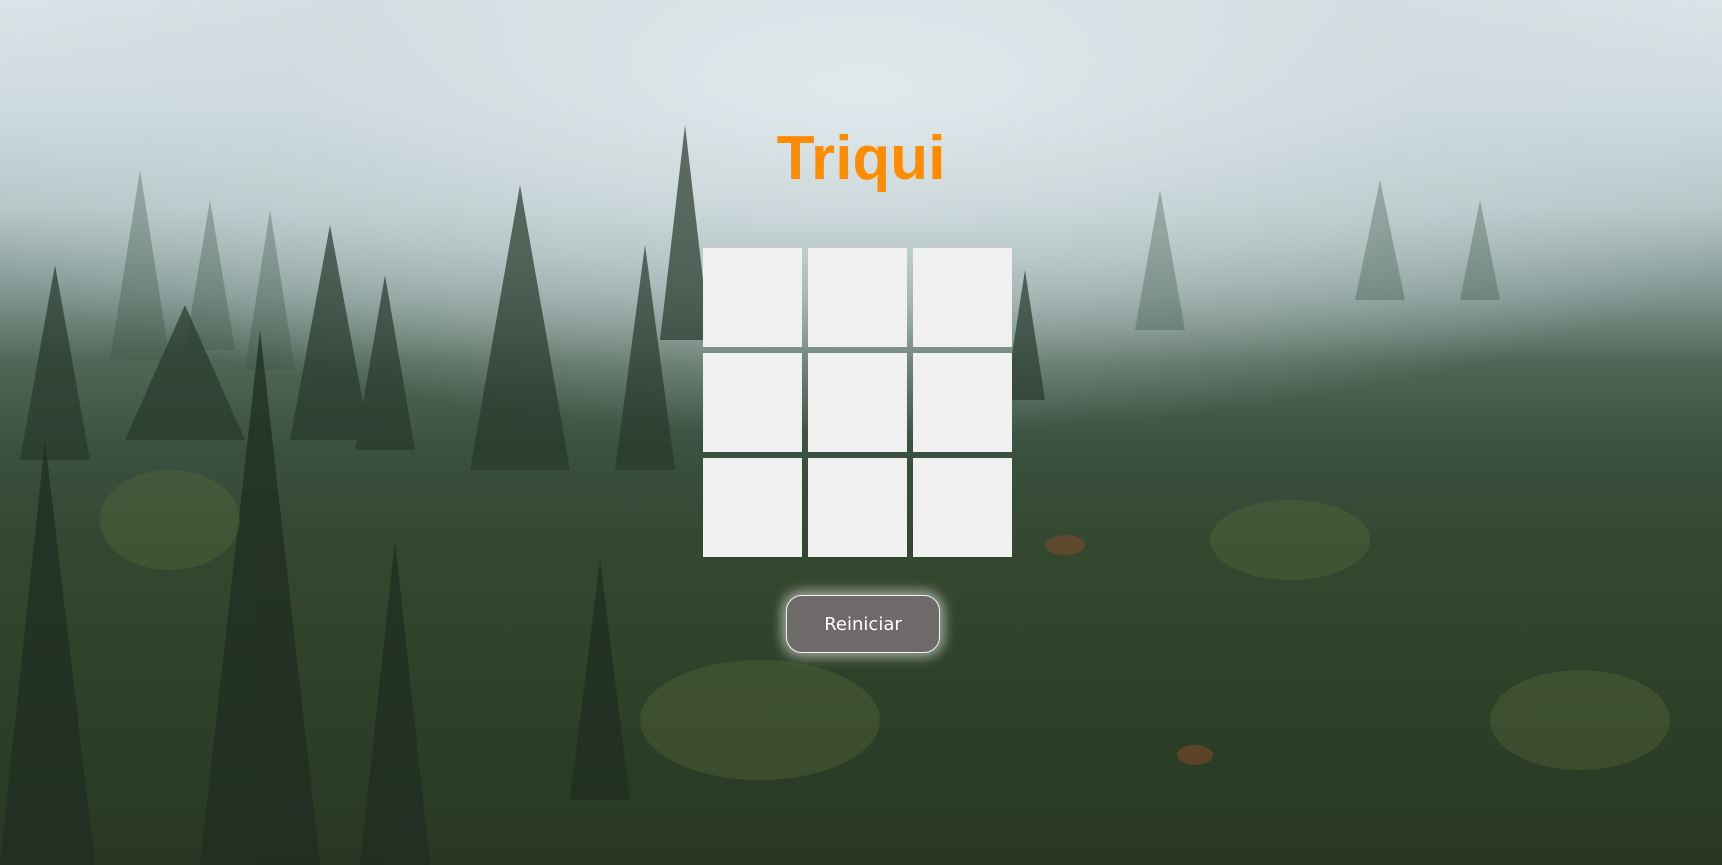  I want to click on tic-tac-toe-board, so click(858, 403).